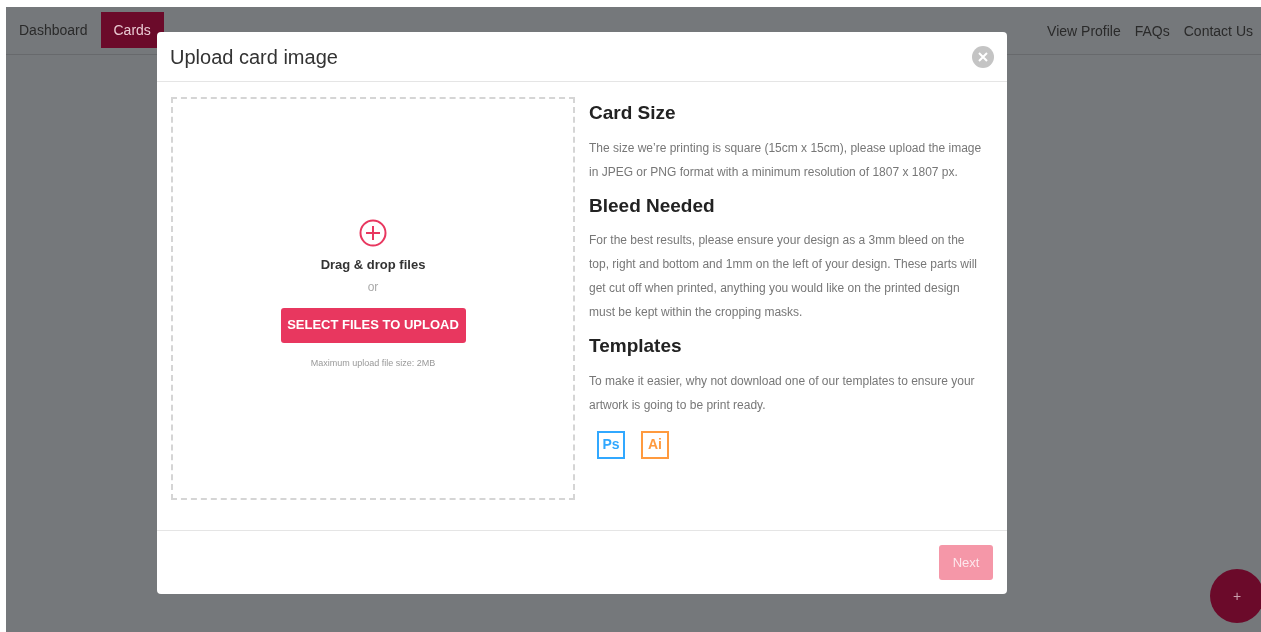  Describe the element at coordinates (1084, 31) in the screenshot. I see `nav-link: View Profile` at that location.